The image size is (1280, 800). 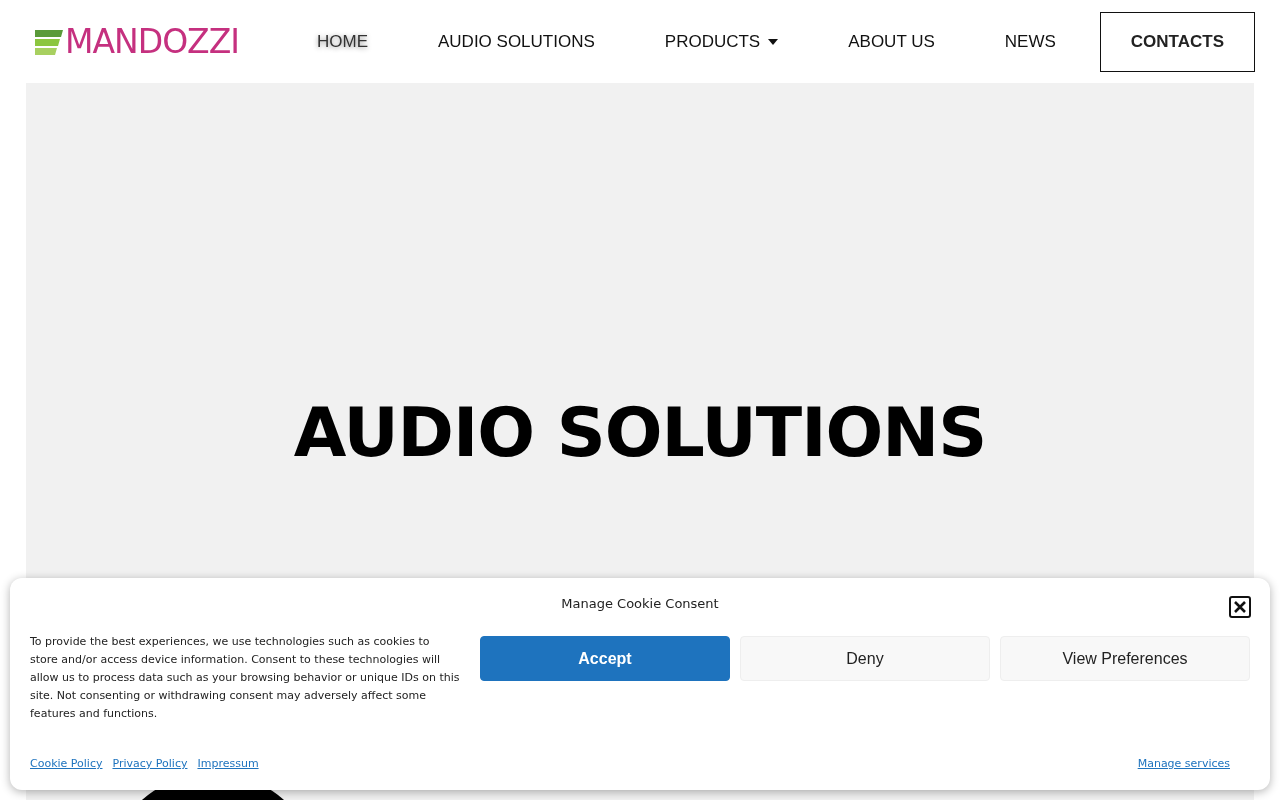 I want to click on close-button, so click(x=1240, y=607).